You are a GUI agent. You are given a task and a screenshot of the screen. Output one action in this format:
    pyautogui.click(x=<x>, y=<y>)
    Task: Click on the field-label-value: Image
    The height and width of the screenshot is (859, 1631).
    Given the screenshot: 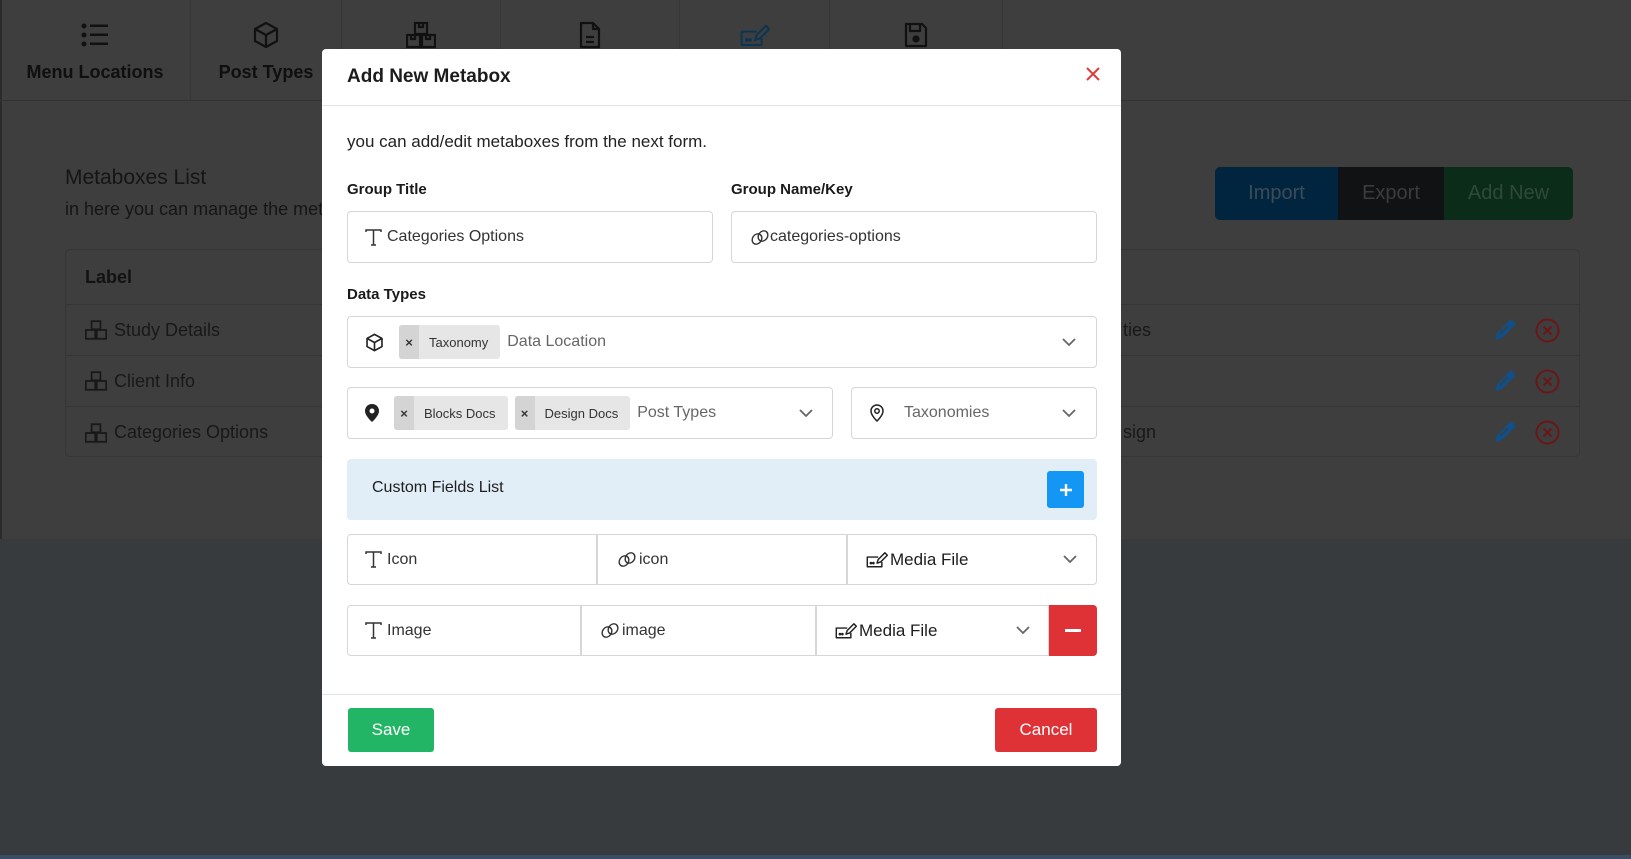 What is the action you would take?
    pyautogui.click(x=409, y=630)
    